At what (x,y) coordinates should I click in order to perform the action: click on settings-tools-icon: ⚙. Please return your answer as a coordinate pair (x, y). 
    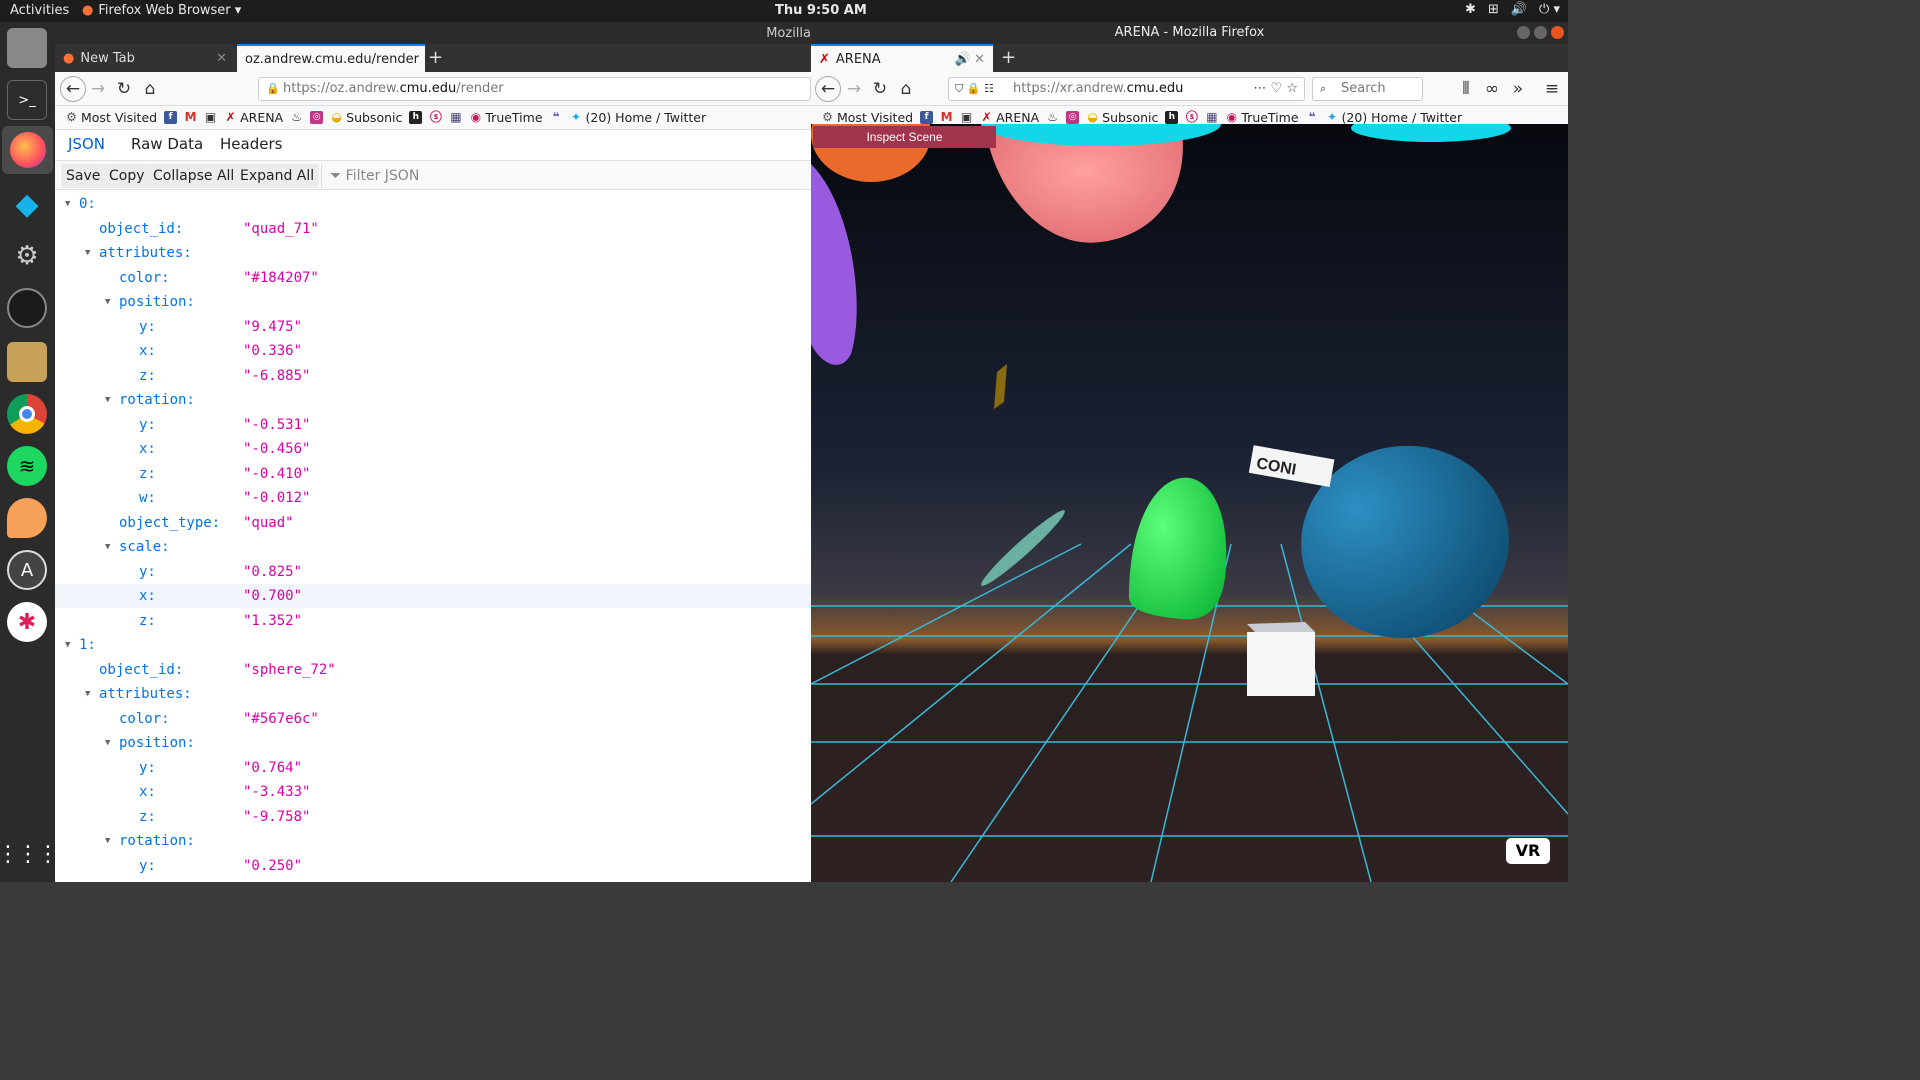
    Looking at the image, I should click on (27, 256).